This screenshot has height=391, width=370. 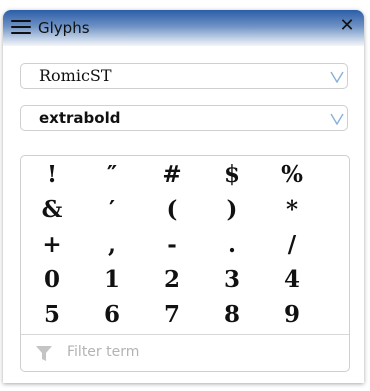 I want to click on glyph-cell: 1, so click(x=112, y=280).